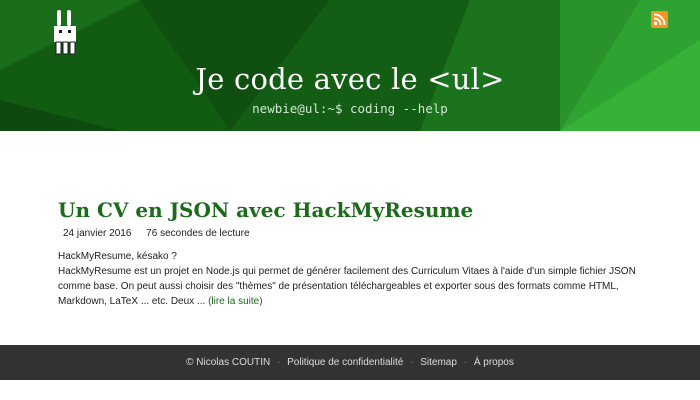 The width and height of the screenshot is (700, 400). What do you see at coordinates (198, 233) in the screenshot?
I see `post-reading-time: 76 secondes de lecture` at bounding box center [198, 233].